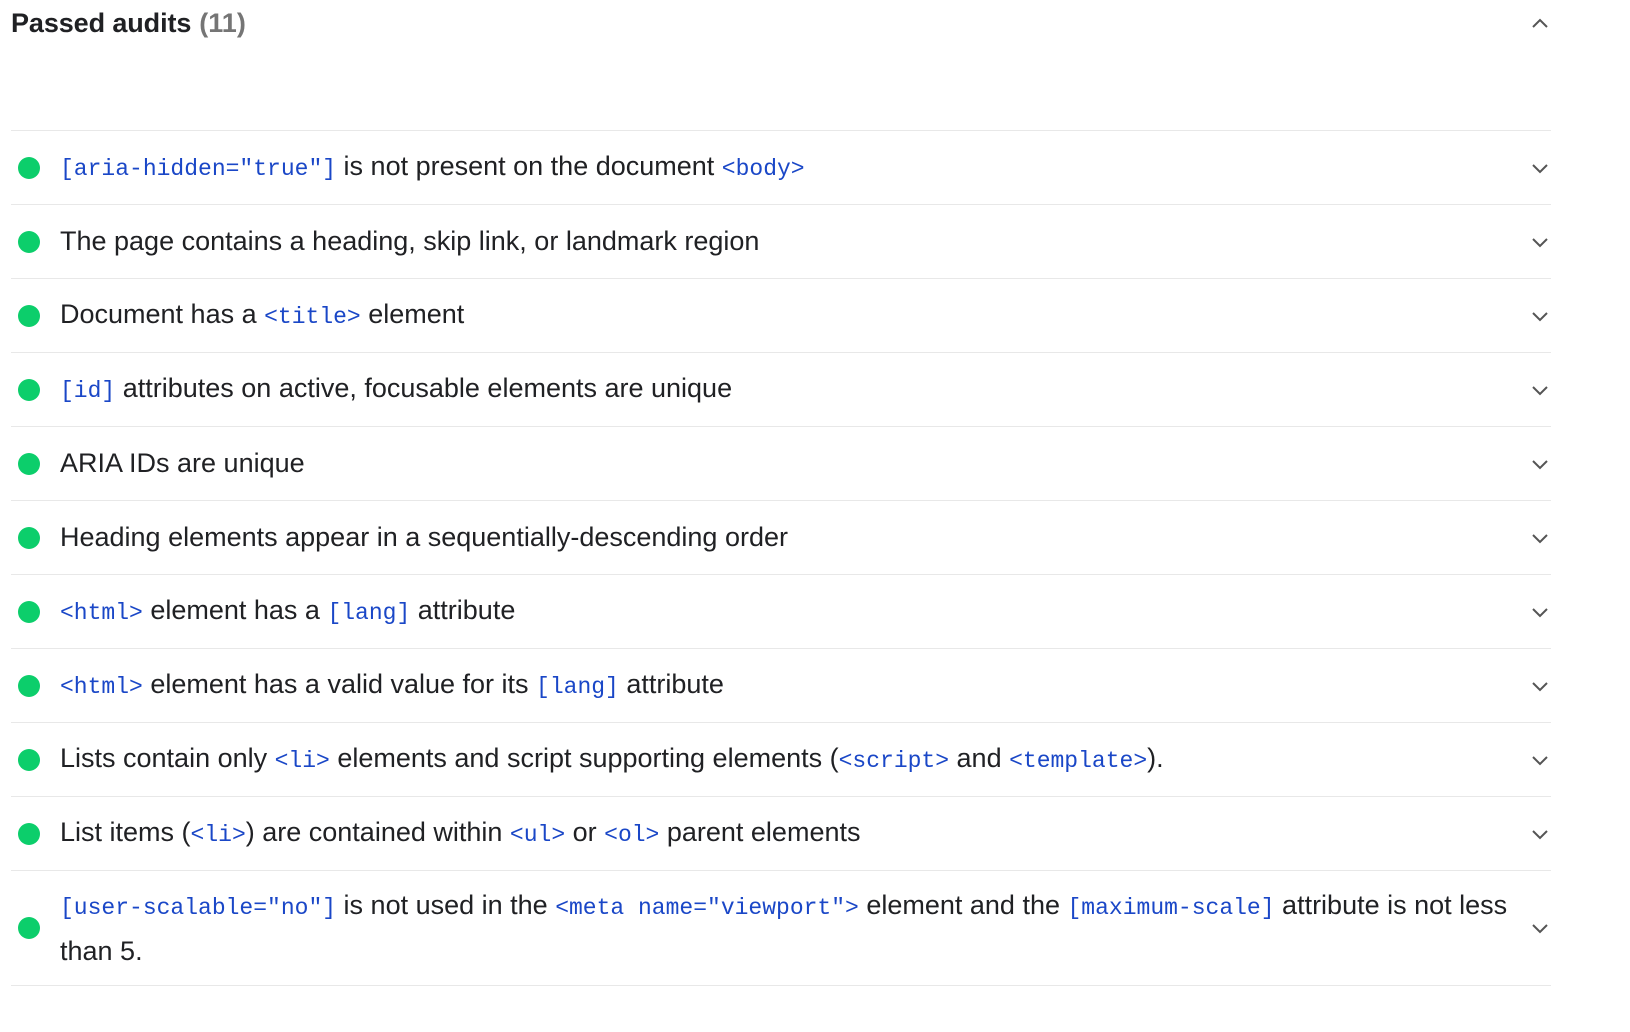 This screenshot has width=1630, height=1032. I want to click on passed-audits-header: Passed audits (11), so click(781, 23).